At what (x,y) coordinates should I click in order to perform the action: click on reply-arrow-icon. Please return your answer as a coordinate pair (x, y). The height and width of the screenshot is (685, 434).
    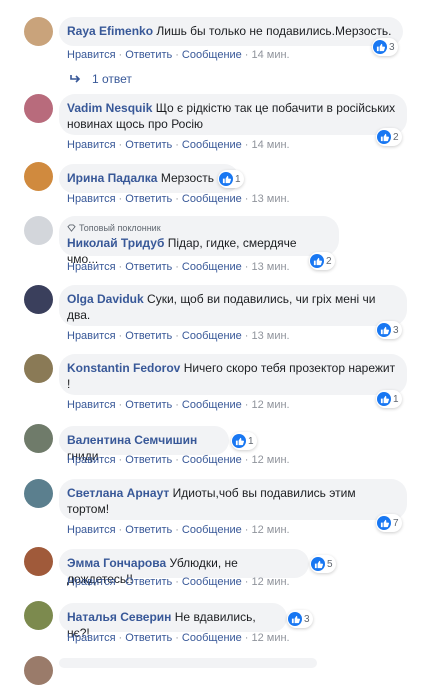
    Looking at the image, I should click on (75, 79).